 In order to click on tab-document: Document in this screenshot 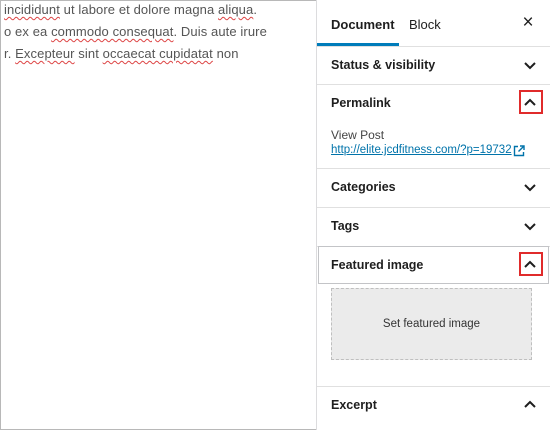, I will do `click(363, 23)`.